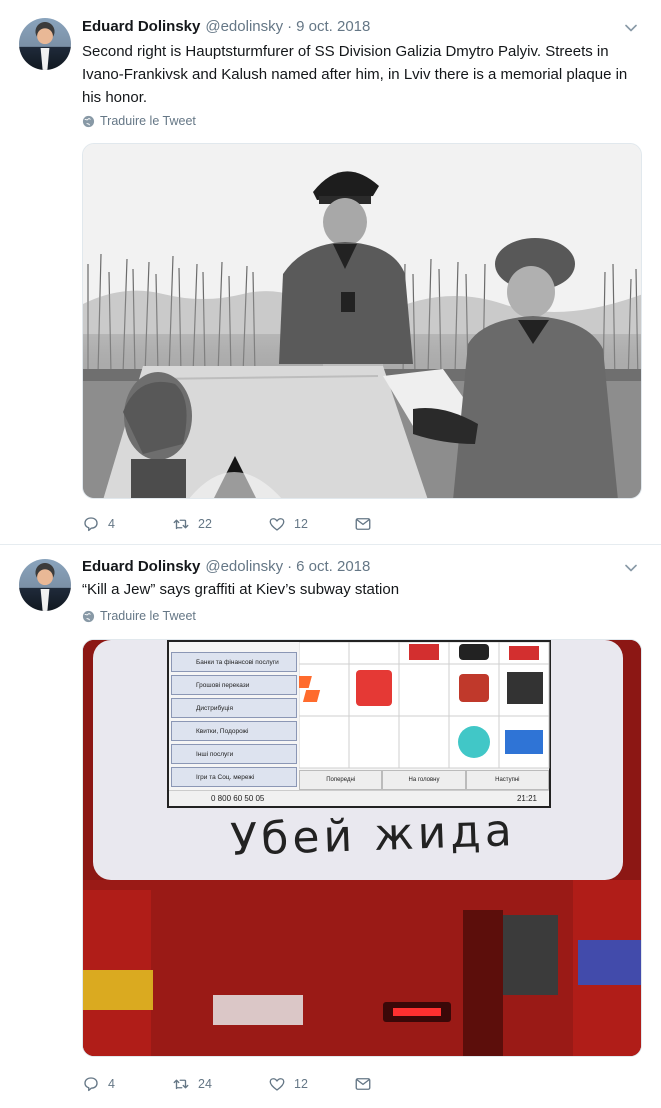 Image resolution: width=661 pixels, height=1108 pixels. I want to click on kiosk-time: 21:21, so click(526, 798).